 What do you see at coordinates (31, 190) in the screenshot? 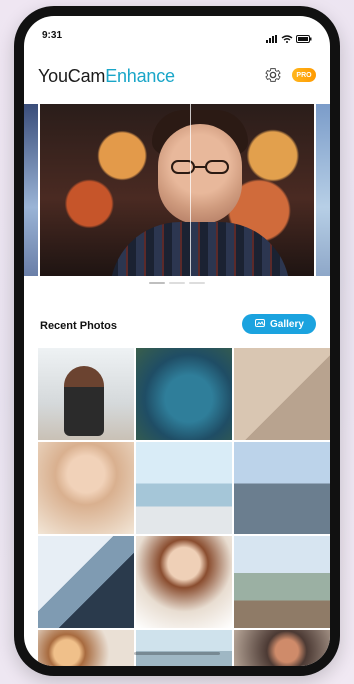
I see `carousel-prev-preview` at bounding box center [31, 190].